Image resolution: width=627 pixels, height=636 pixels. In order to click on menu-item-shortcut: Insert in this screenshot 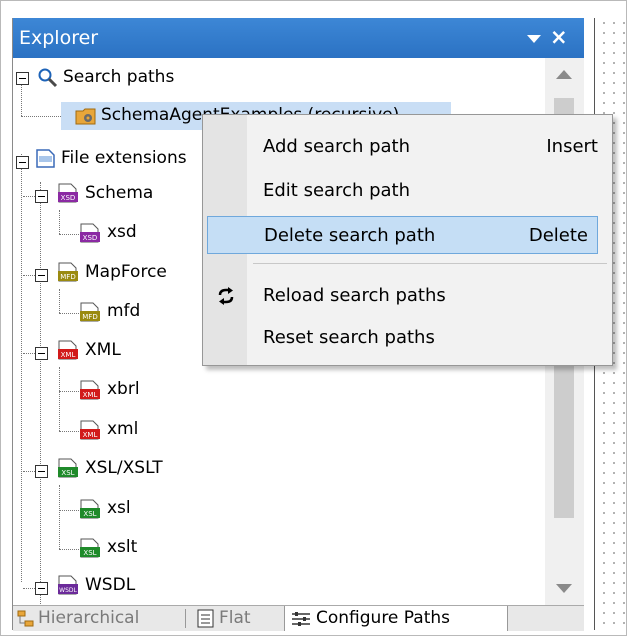, I will do `click(572, 146)`.